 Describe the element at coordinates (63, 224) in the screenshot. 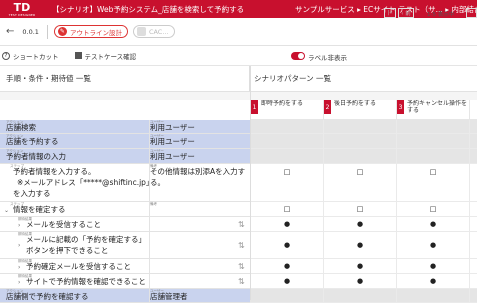

I see `row-text: メールを受信すること` at that location.